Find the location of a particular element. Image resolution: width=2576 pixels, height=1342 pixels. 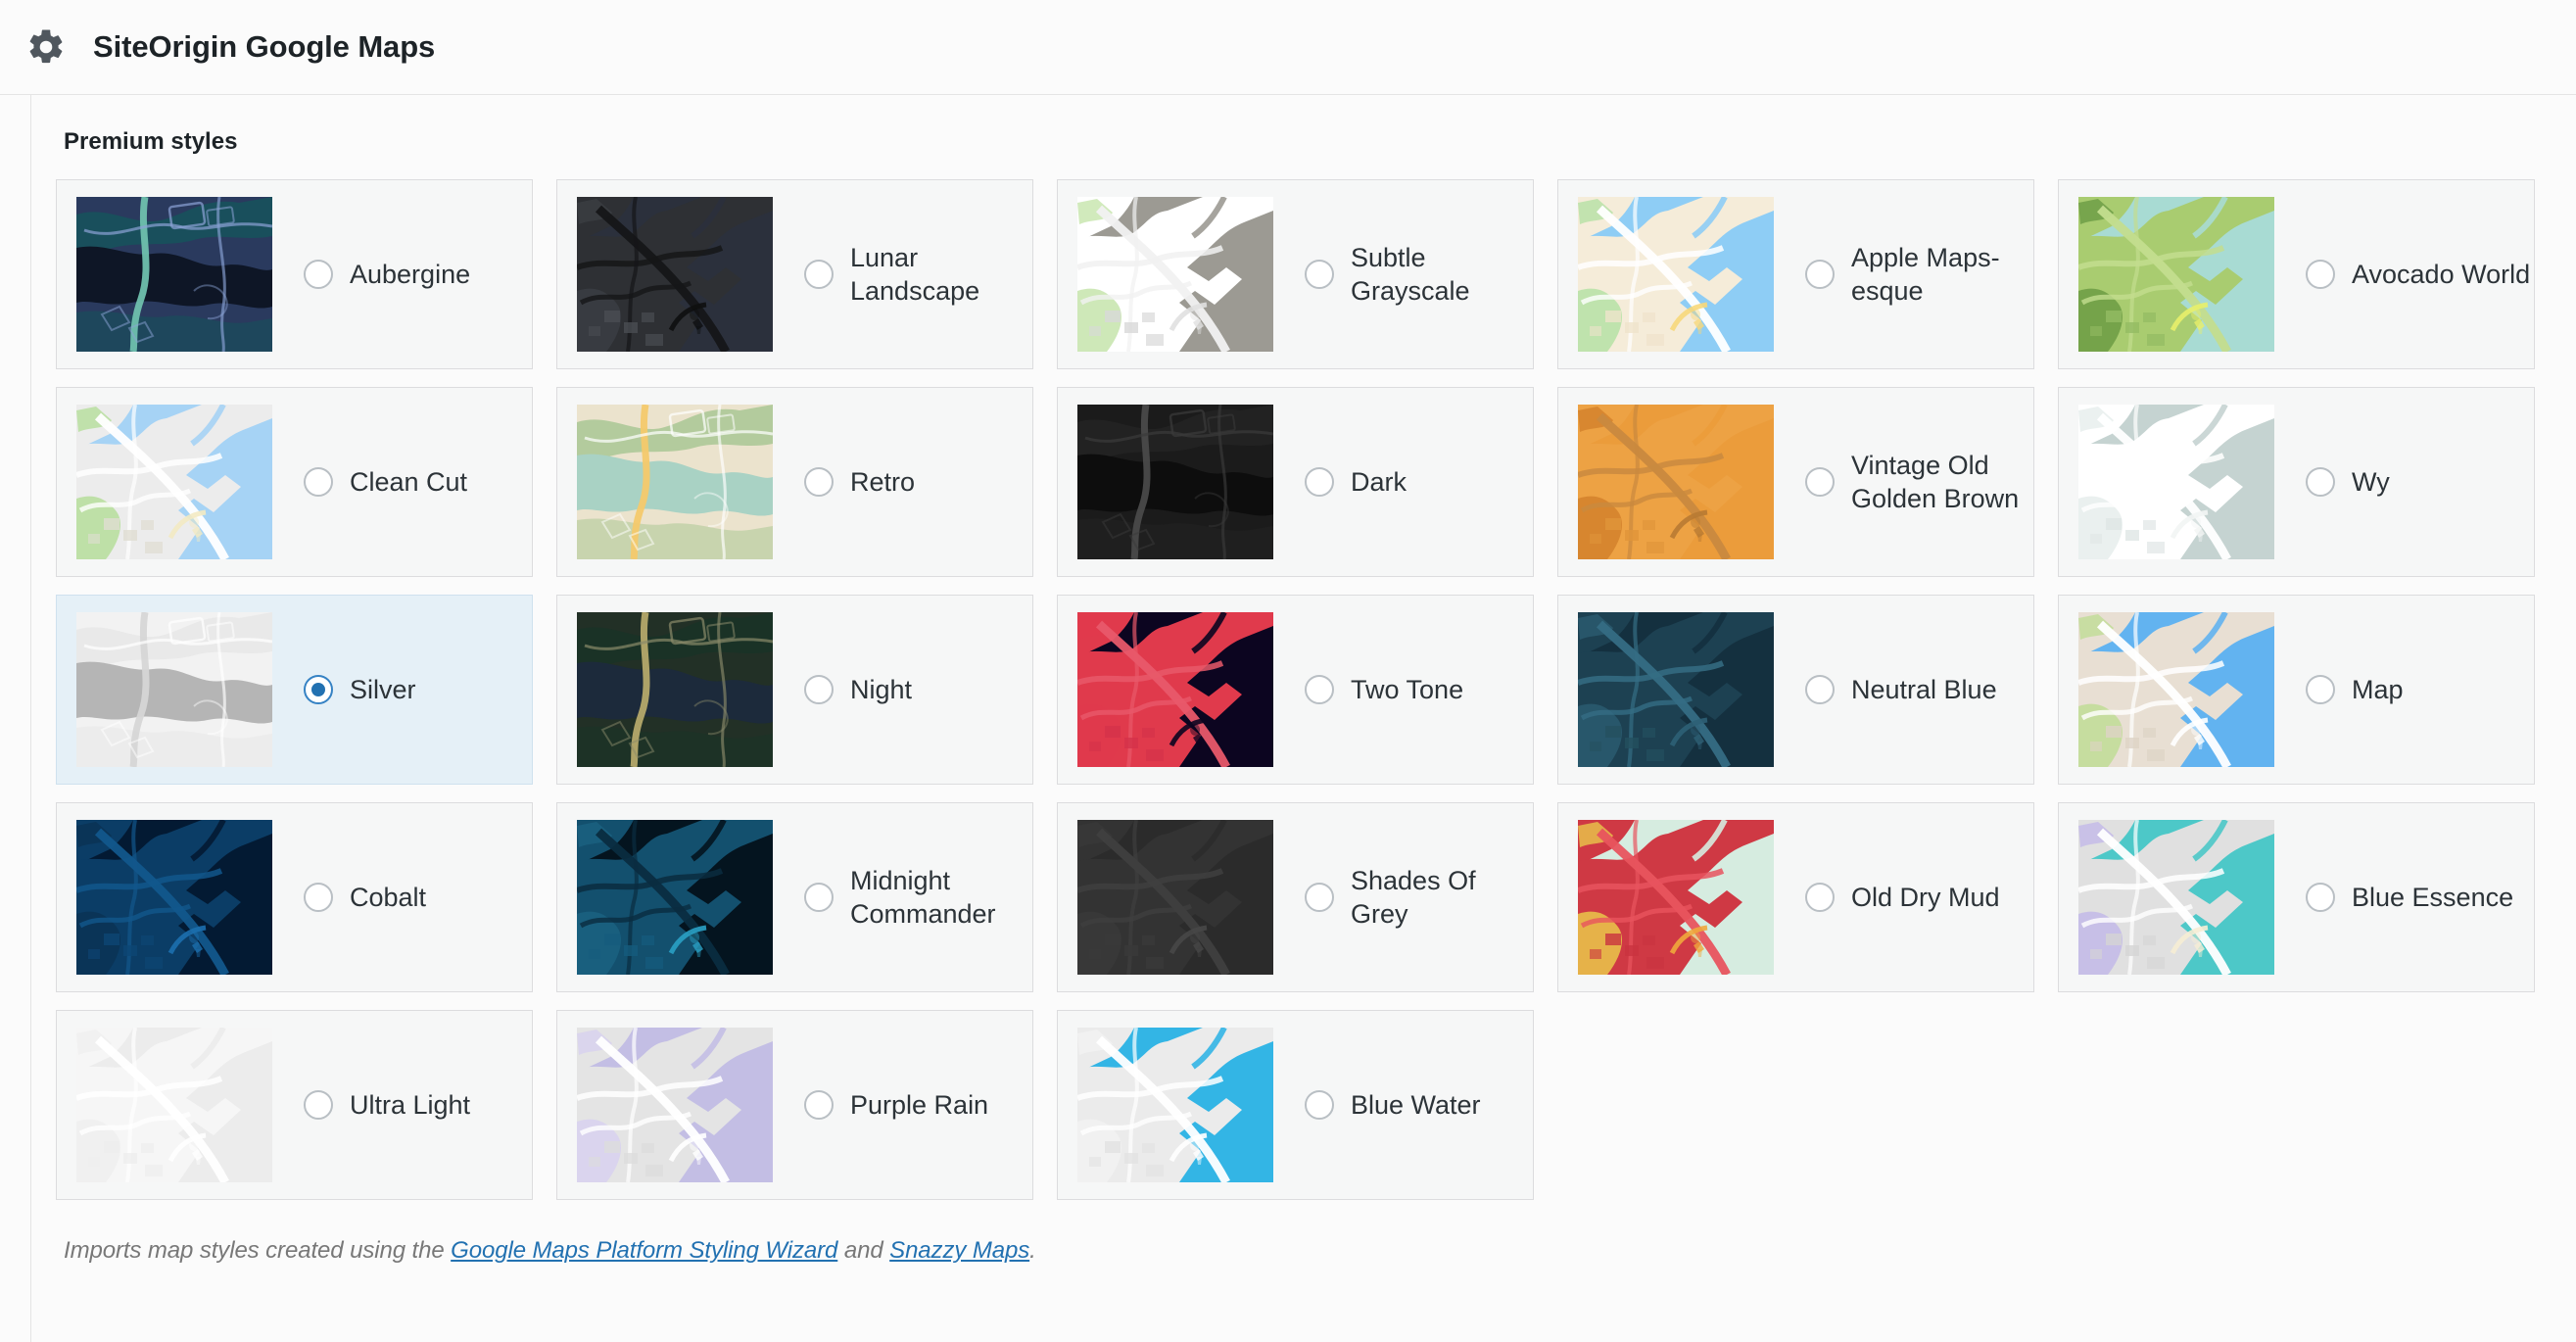

style-label: Neutral Blue is located at coordinates (1924, 689).